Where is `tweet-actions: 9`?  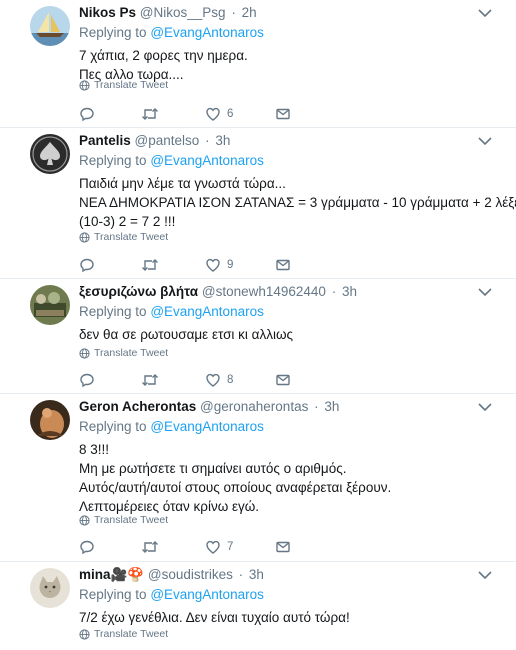 tweet-actions: 9 is located at coordinates (199, 266).